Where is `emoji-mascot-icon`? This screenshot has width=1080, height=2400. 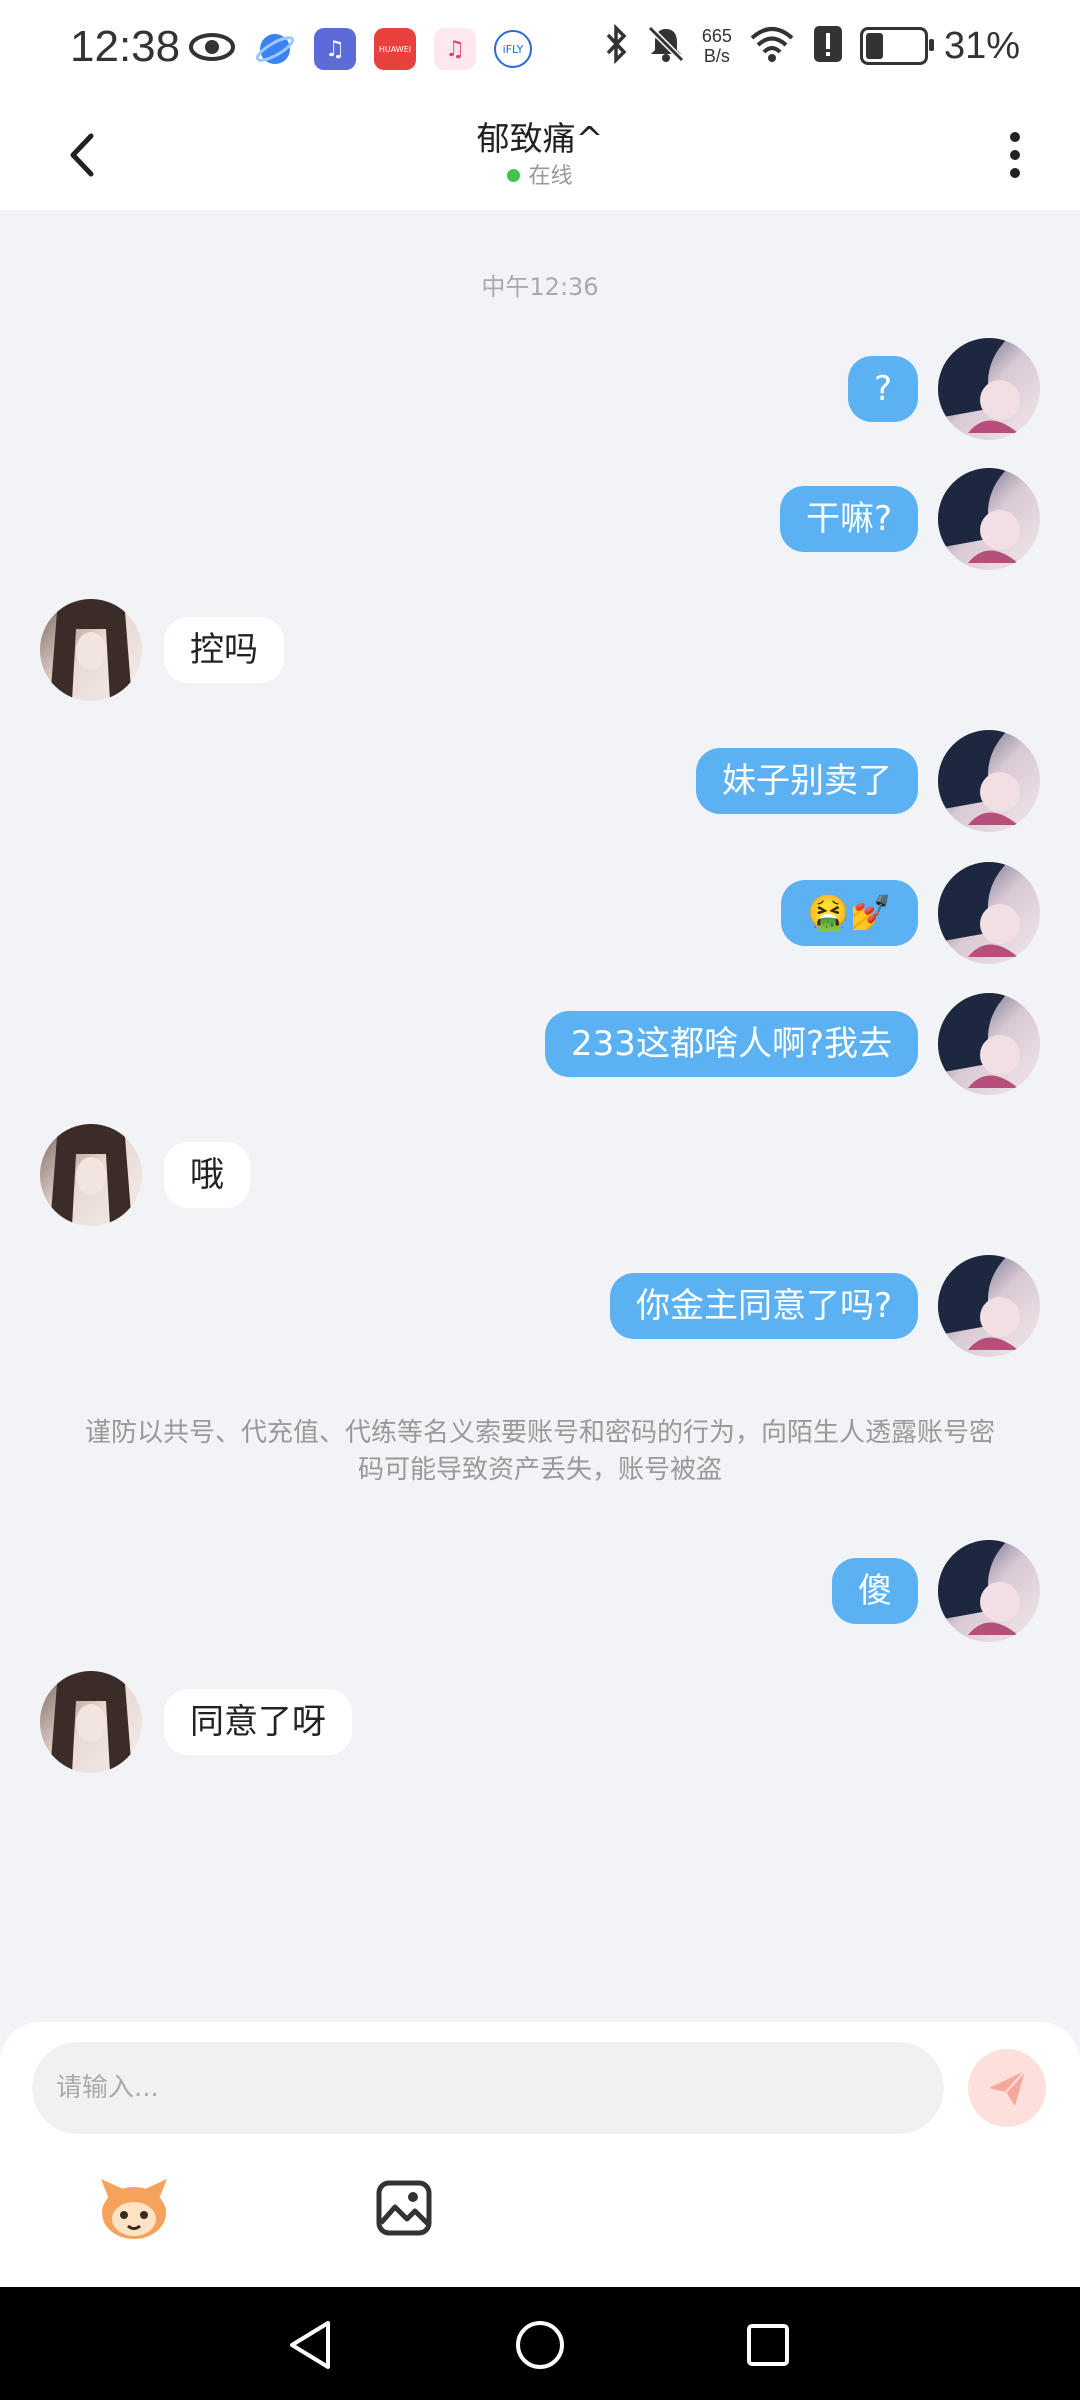 emoji-mascot-icon is located at coordinates (134, 2209).